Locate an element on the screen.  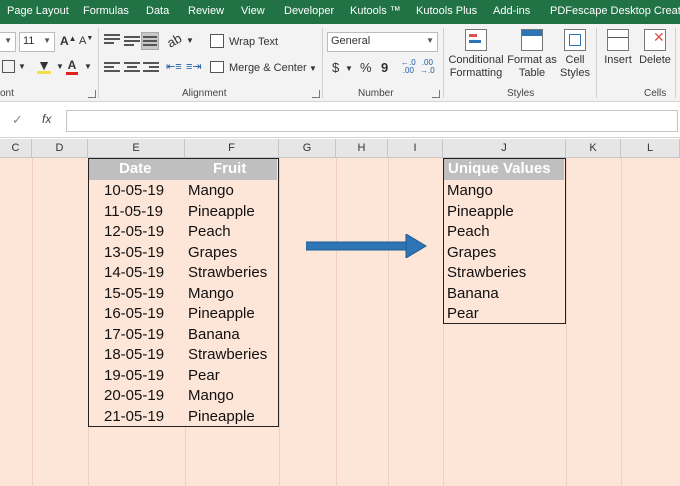
tab-kutools-plus: Kutools Plus is located at coordinates (446, 11).